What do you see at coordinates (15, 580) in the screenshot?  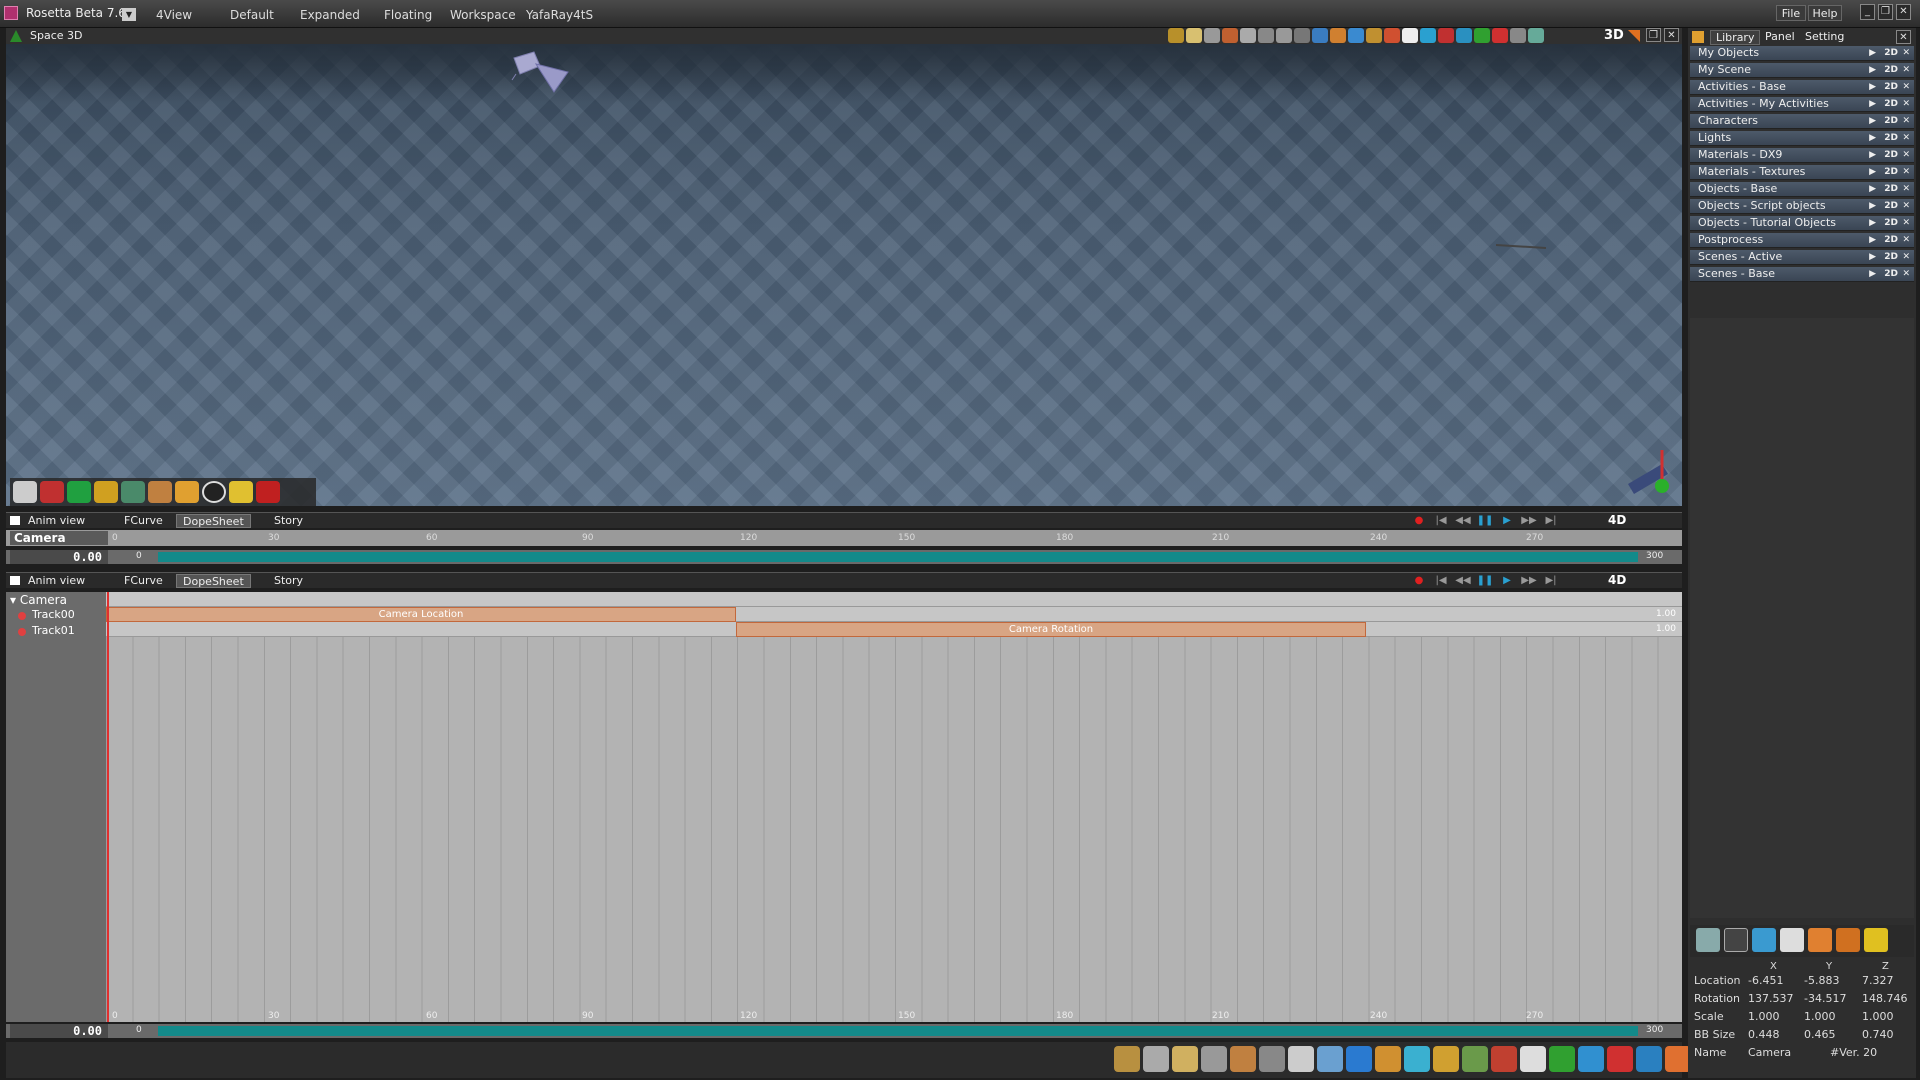 I see `anim-view-bottom-checkbox` at bounding box center [15, 580].